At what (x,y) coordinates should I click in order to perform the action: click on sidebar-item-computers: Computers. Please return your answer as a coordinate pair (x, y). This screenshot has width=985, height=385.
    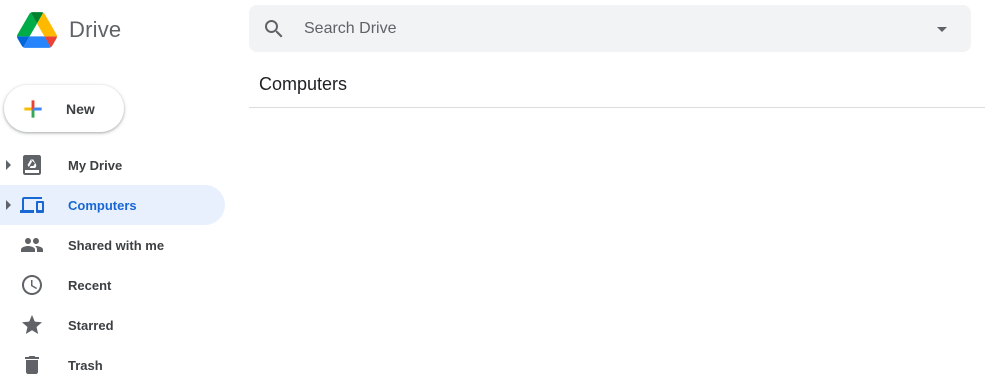
    Looking at the image, I should click on (112, 205).